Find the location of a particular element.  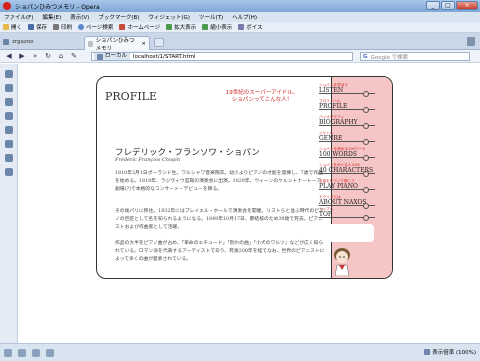

main-toolbar: 開く 保存 印刷 ページ検索 ホームページ 拡大表示 縮小表示 ボイス is located at coordinates (240, 27).